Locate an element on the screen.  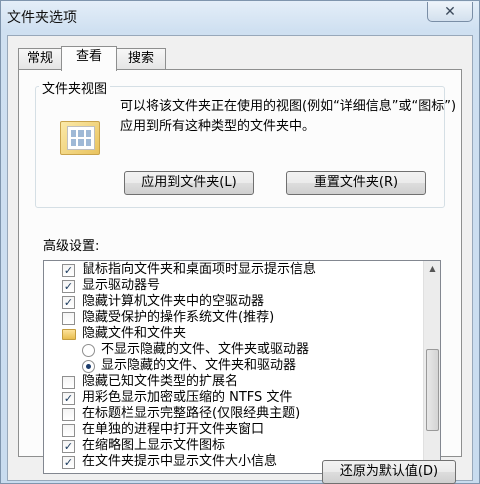
close-button: ✕ is located at coordinates (450, 12).